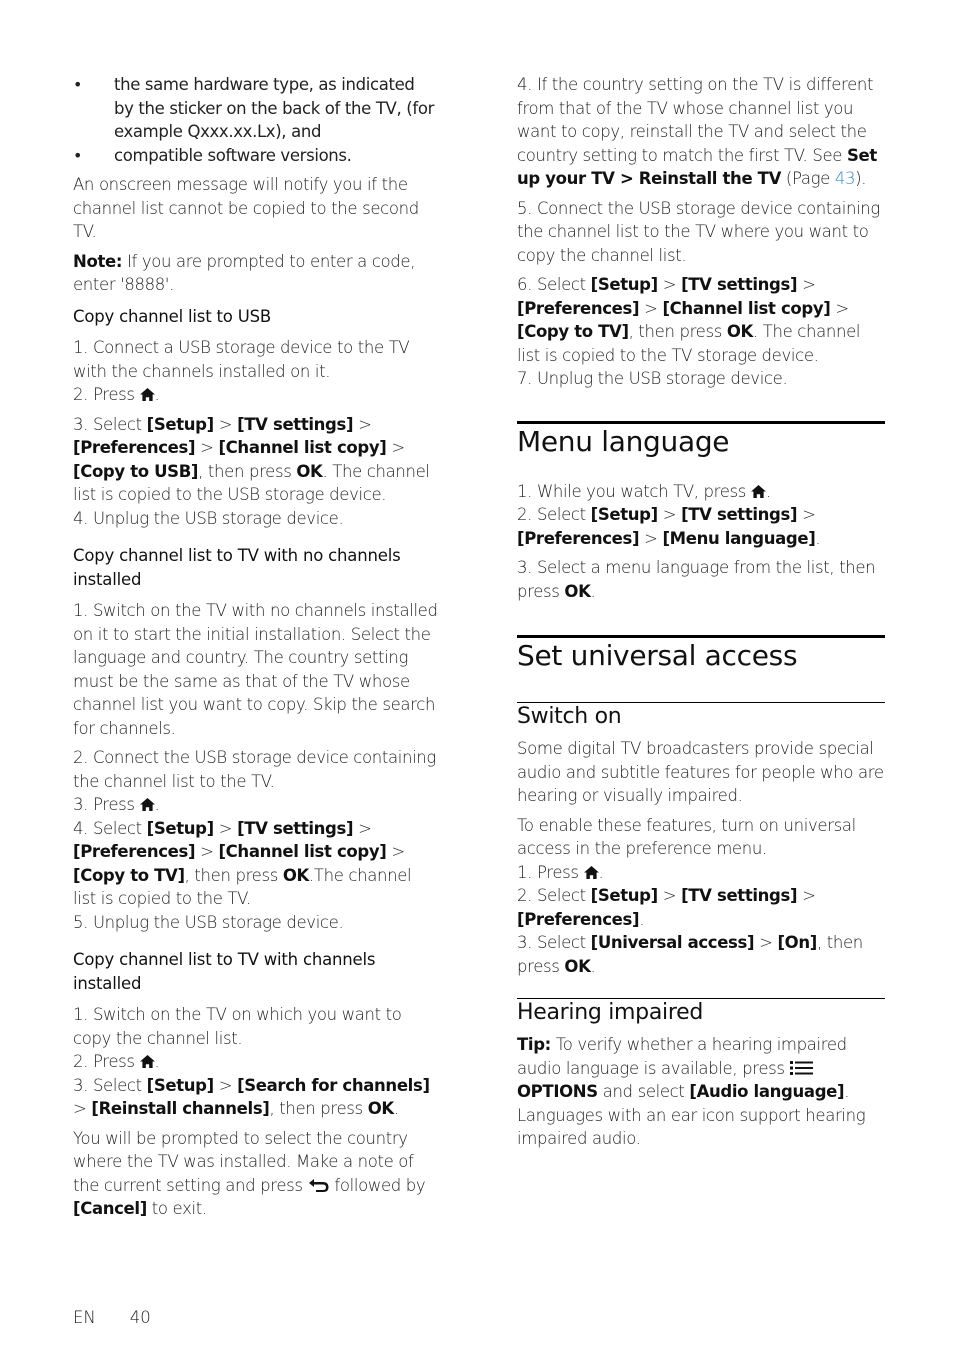 The image size is (954, 1354). I want to click on step: 7. Unplug the USB storage device., so click(652, 378).